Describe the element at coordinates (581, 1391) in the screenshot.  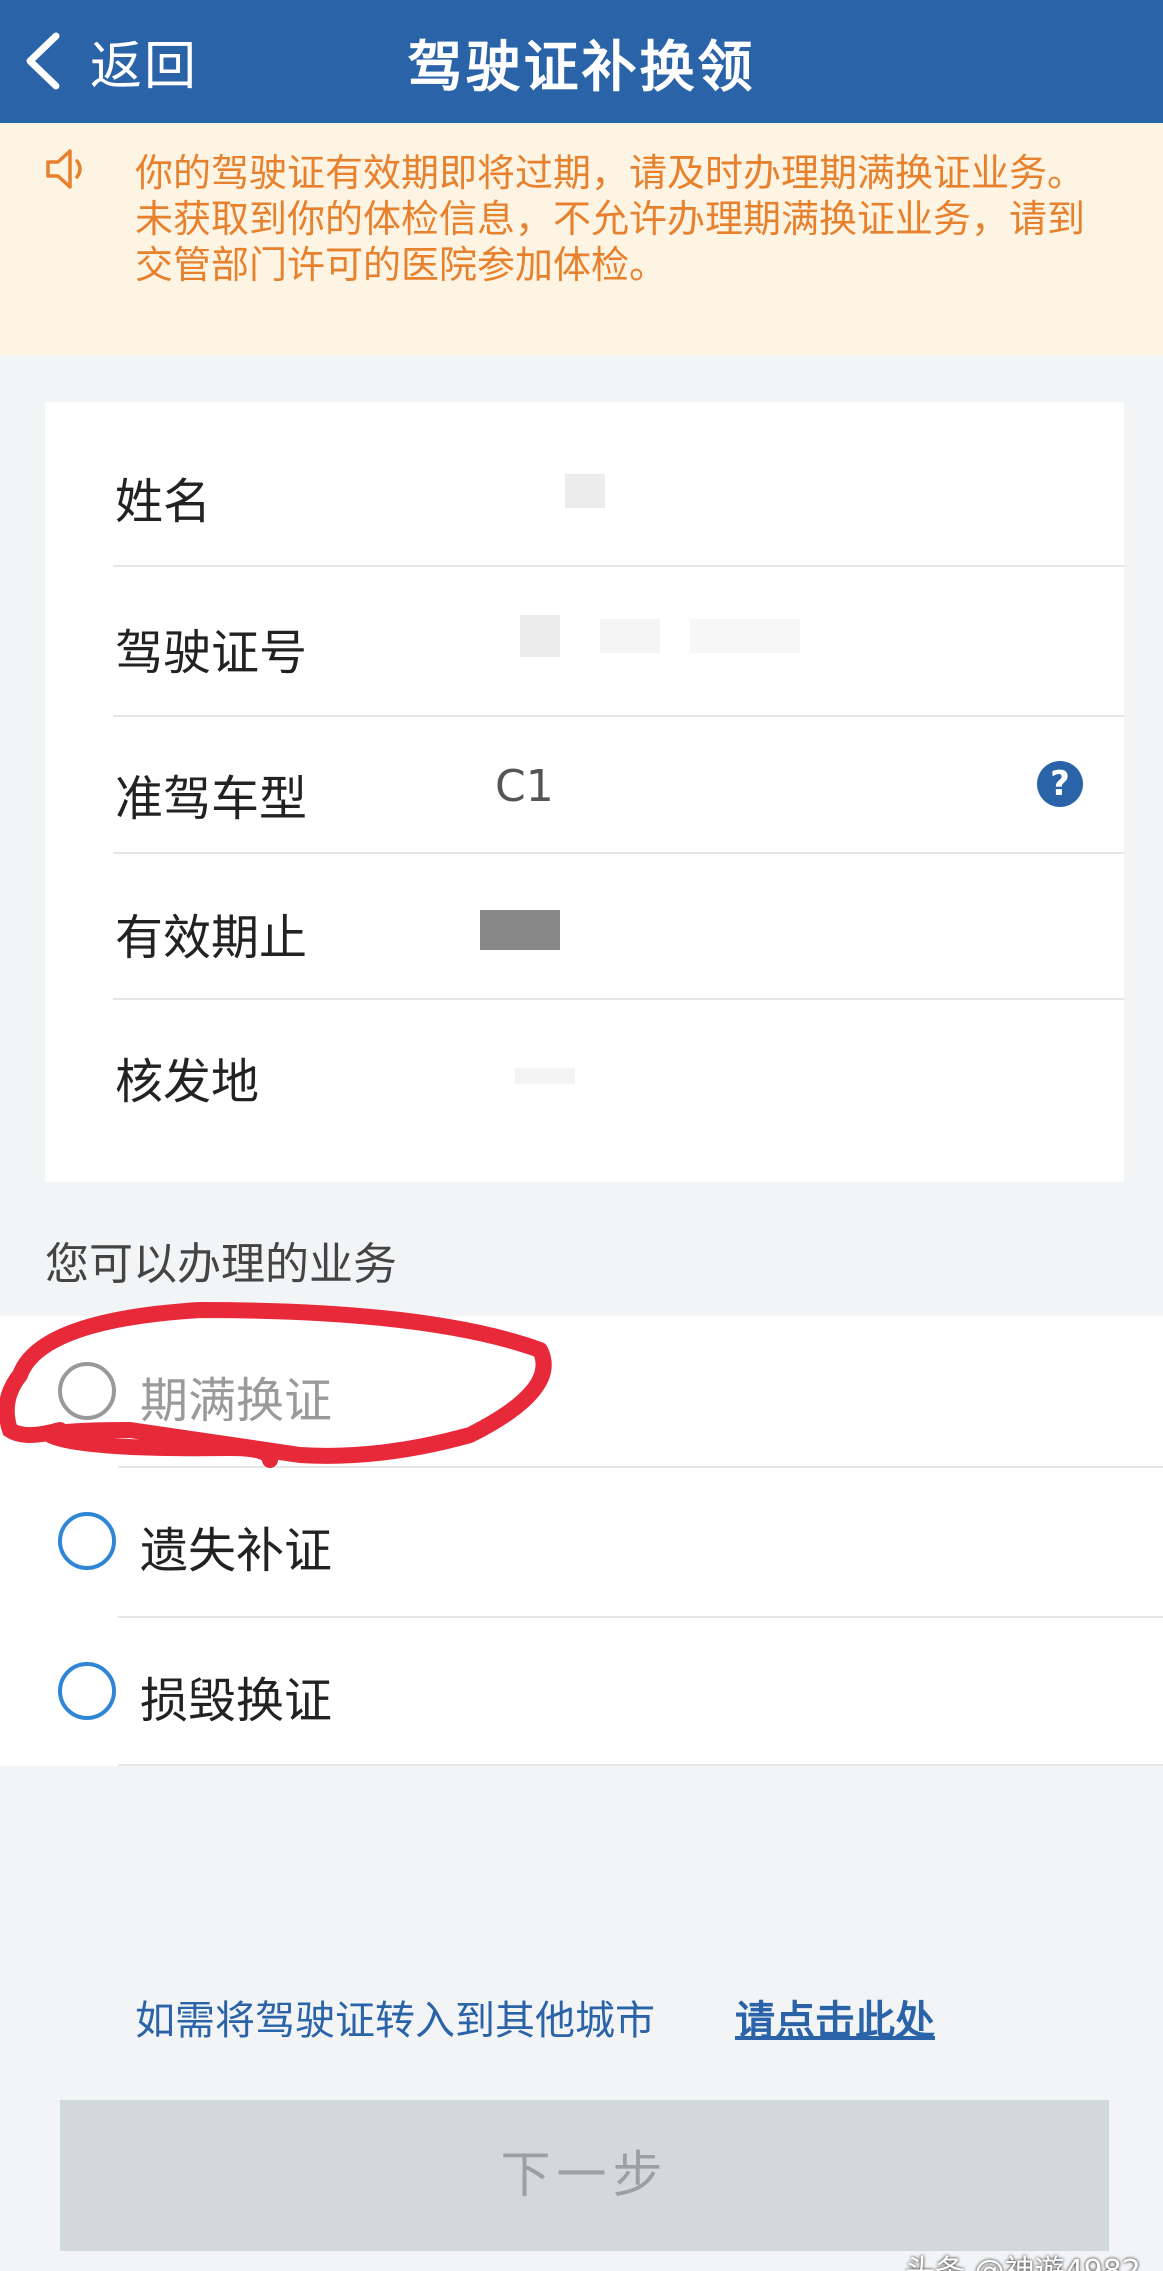
I see `option-renewal: 期满换证` at that location.